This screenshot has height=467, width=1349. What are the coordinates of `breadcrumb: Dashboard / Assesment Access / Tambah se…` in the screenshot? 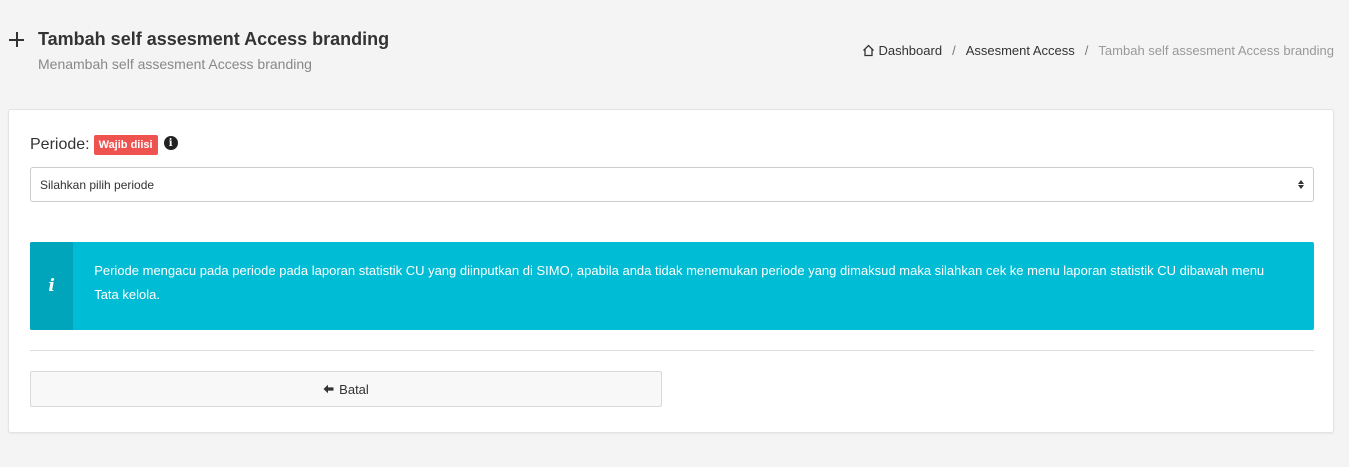 It's located at (1098, 50).